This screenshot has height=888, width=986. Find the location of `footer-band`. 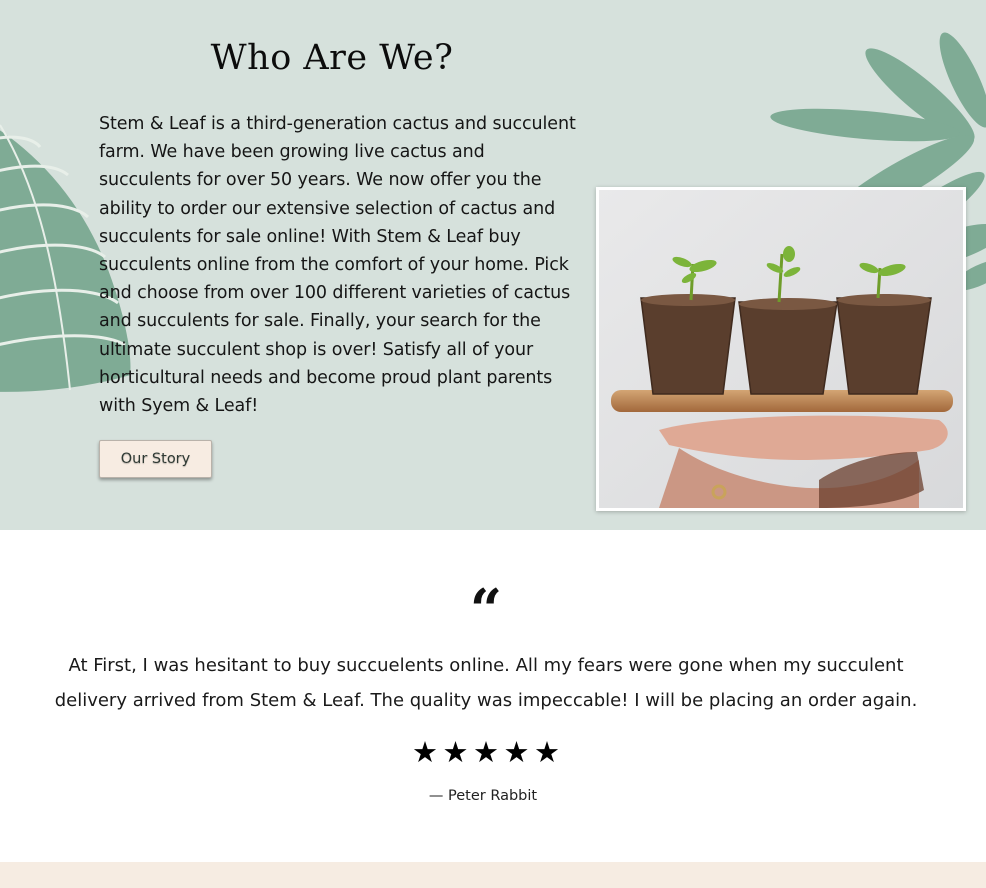

footer-band is located at coordinates (493, 875).